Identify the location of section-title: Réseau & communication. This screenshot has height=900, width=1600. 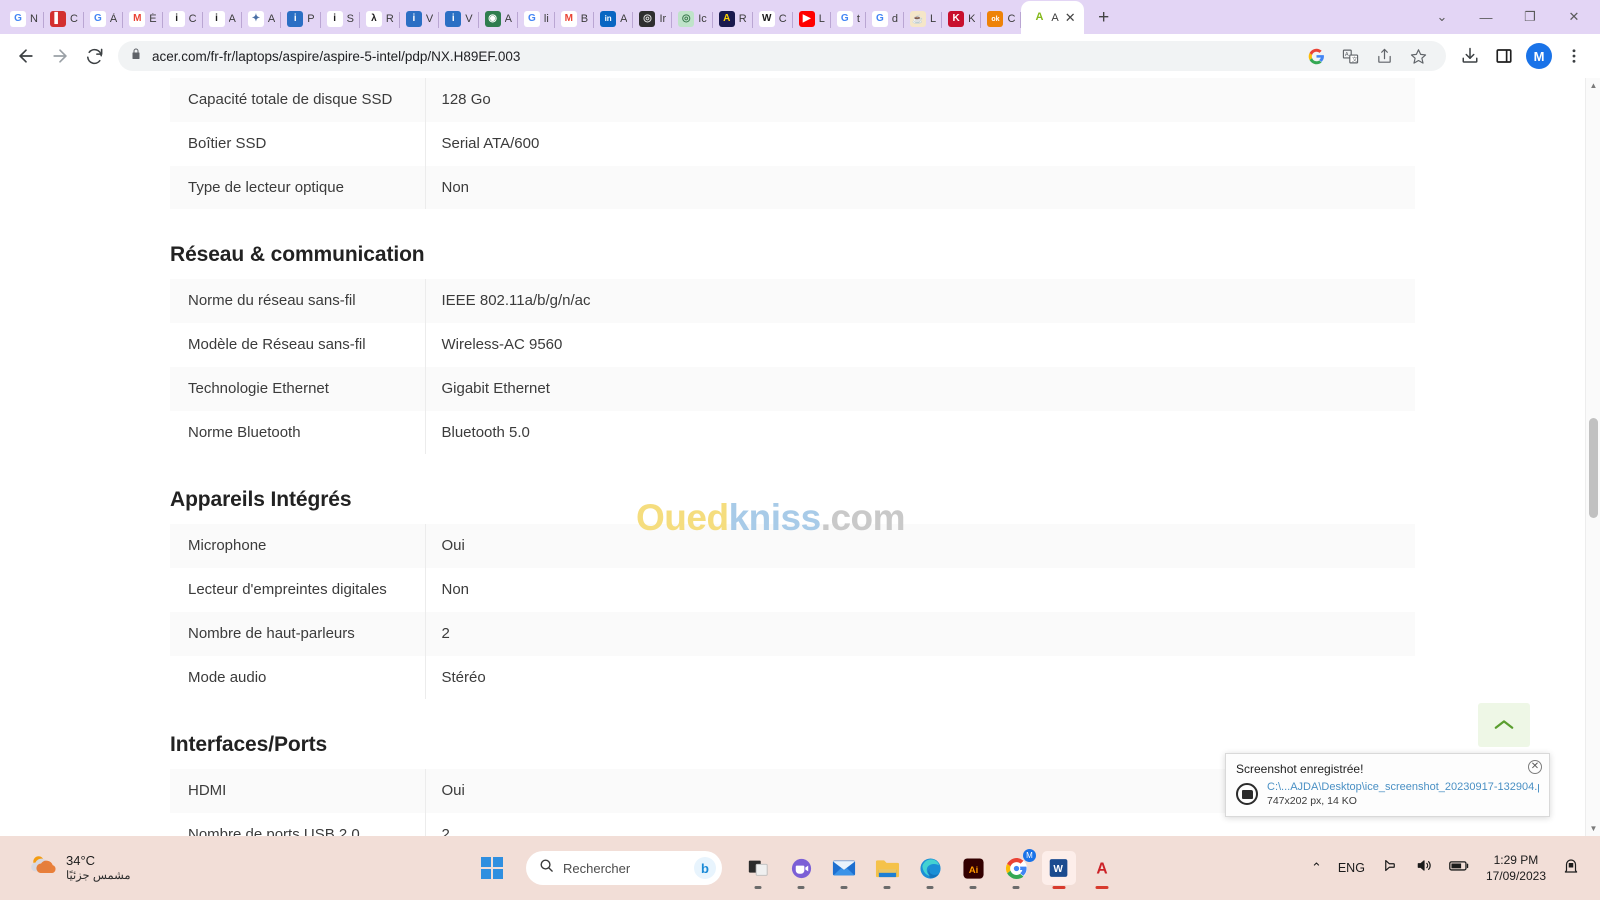
(297, 255).